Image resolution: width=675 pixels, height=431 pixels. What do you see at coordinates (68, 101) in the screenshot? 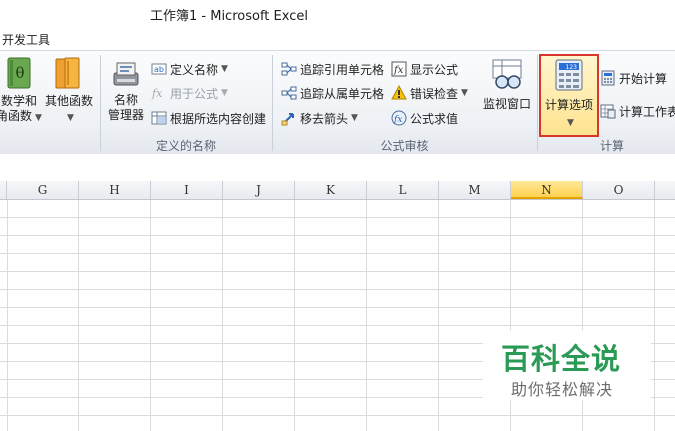
I see `more-functions-label: 其他函数` at bounding box center [68, 101].